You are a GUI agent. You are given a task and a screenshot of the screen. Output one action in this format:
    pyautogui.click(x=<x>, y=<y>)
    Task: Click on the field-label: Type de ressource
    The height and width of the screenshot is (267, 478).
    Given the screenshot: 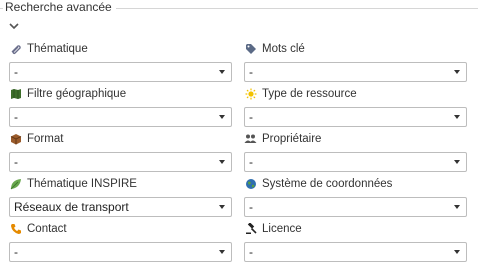 What is the action you would take?
    pyautogui.click(x=309, y=94)
    